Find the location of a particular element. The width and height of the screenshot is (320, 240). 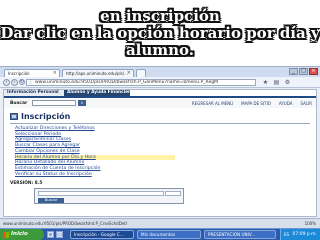

browser-icon: e is located at coordinates (50, 234).